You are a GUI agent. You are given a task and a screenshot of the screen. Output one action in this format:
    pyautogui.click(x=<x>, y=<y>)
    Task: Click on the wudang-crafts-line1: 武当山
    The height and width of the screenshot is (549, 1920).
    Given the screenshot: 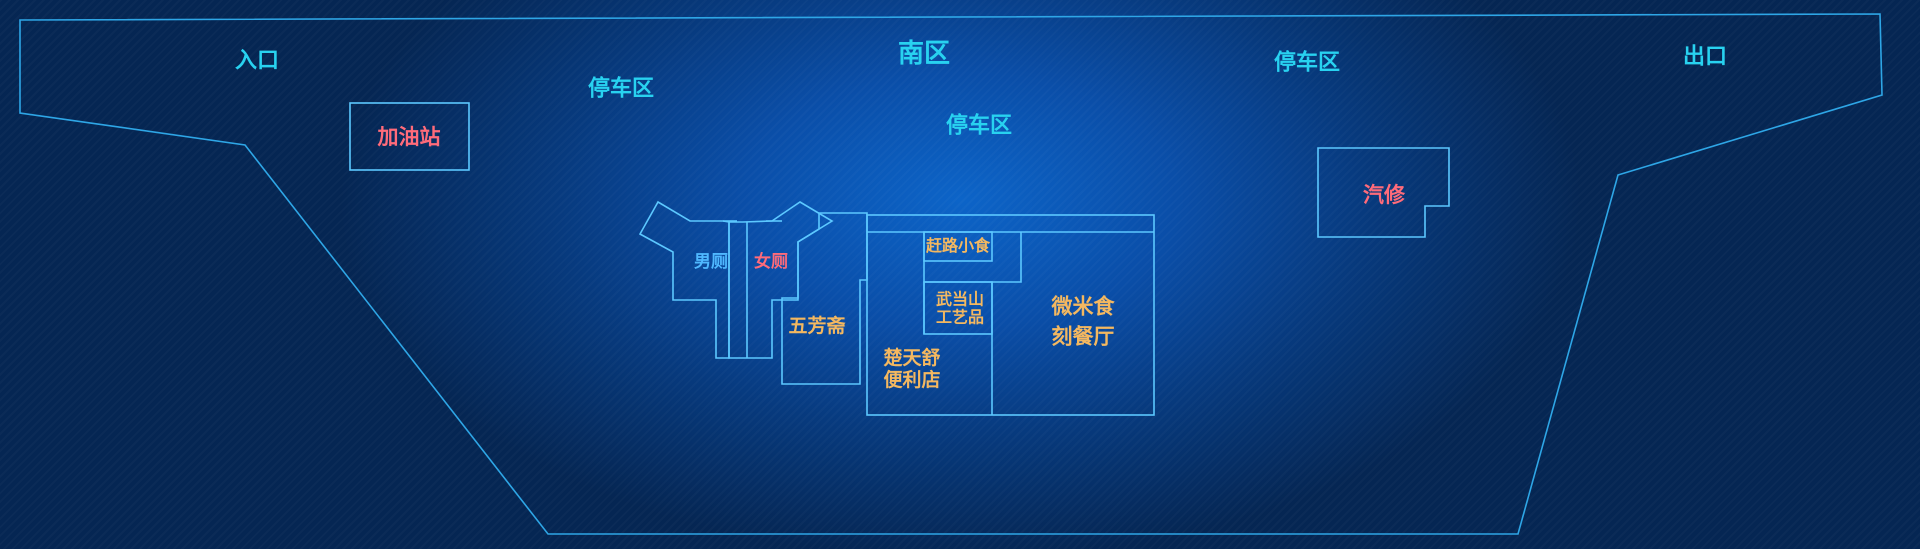 What is the action you would take?
    pyautogui.click(x=960, y=299)
    